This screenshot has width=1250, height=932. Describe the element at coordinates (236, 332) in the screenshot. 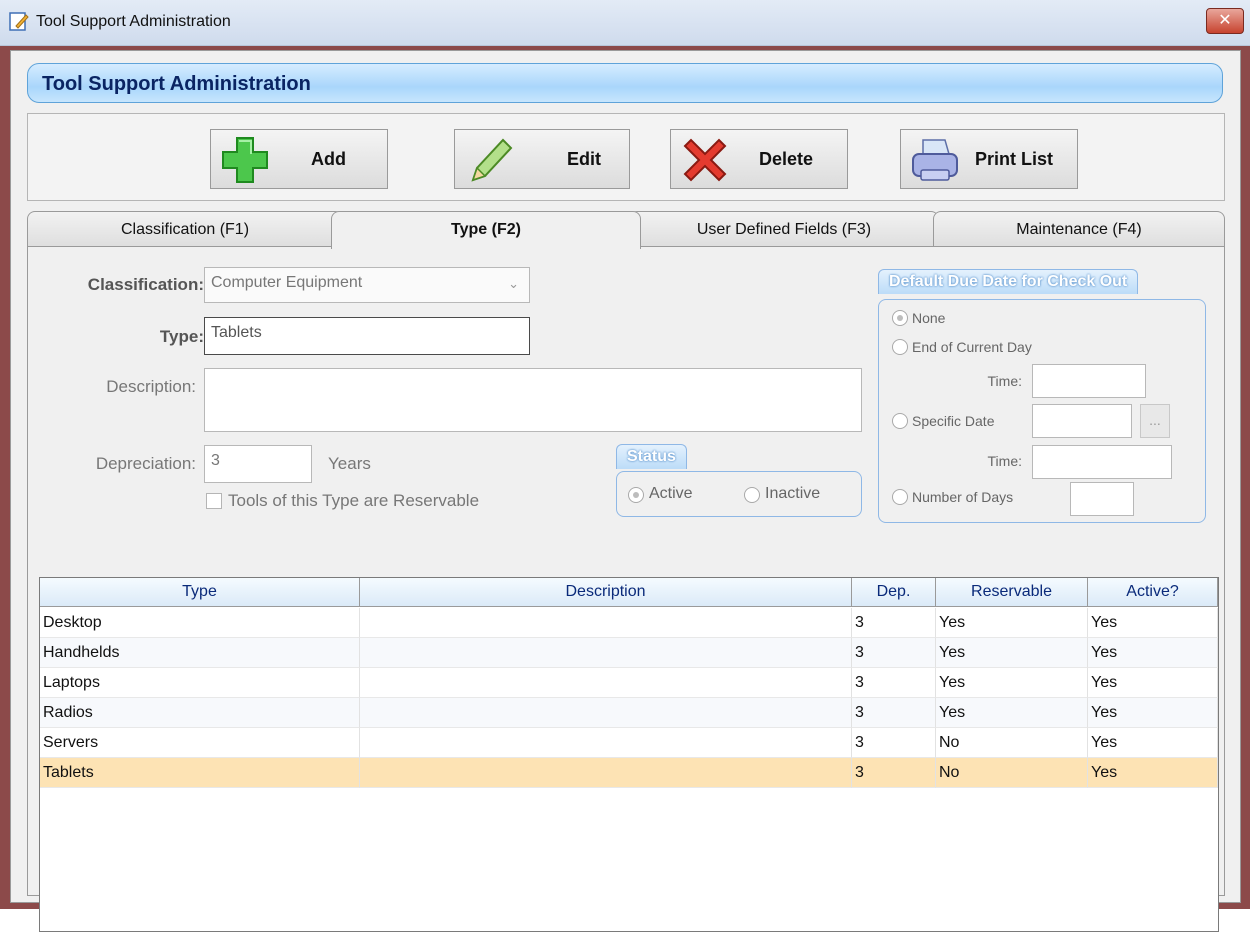

I see `type-value: Tablets` at that location.